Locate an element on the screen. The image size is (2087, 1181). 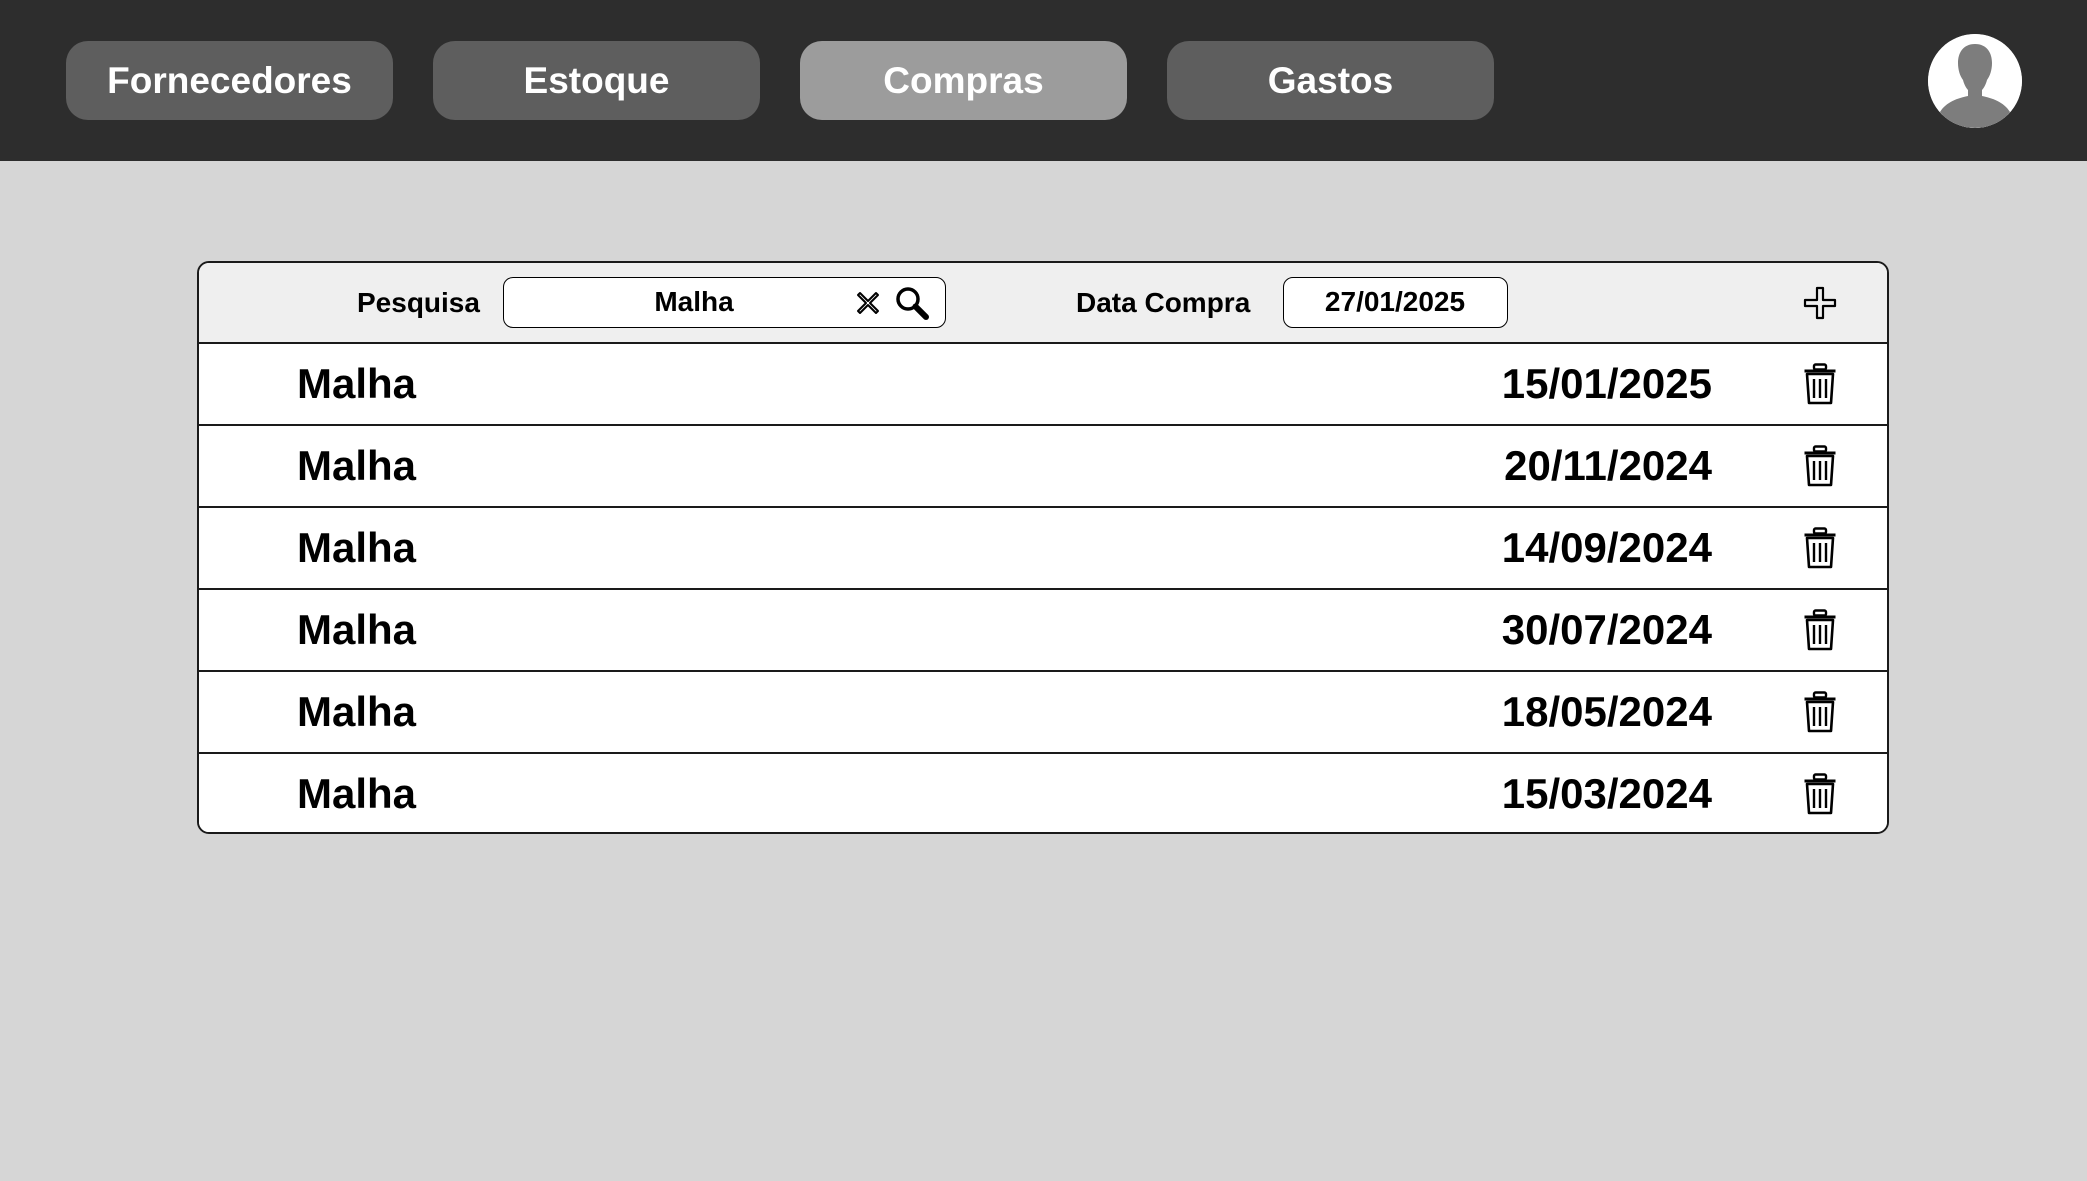
search-icon is located at coordinates (912, 303).